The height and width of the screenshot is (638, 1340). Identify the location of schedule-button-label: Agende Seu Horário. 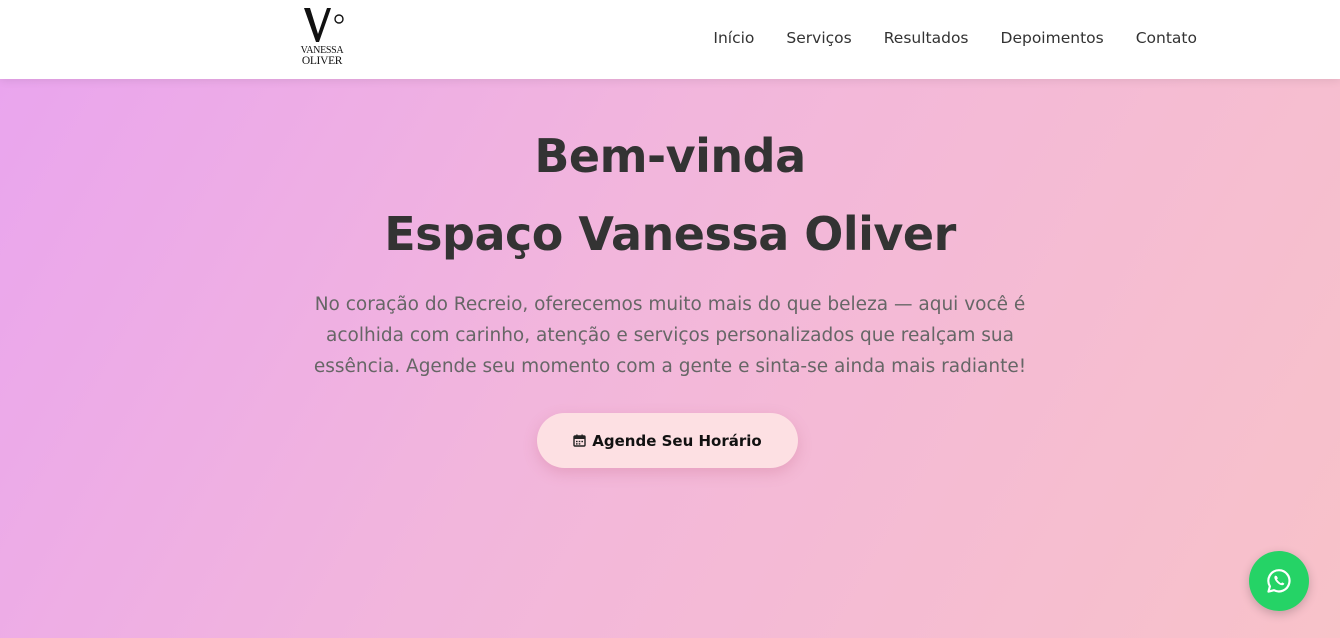
(677, 440).